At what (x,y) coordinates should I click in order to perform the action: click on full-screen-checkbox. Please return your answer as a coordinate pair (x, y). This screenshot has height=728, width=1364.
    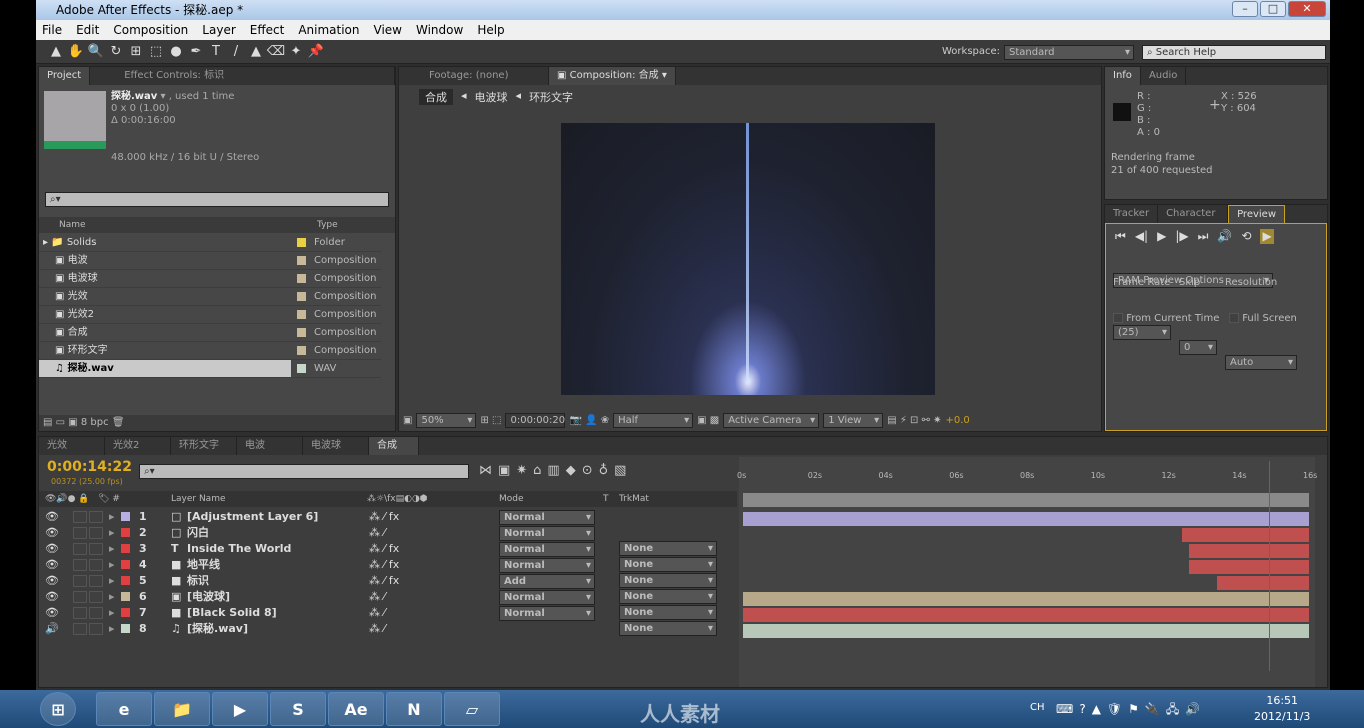
    Looking at the image, I should click on (1234, 318).